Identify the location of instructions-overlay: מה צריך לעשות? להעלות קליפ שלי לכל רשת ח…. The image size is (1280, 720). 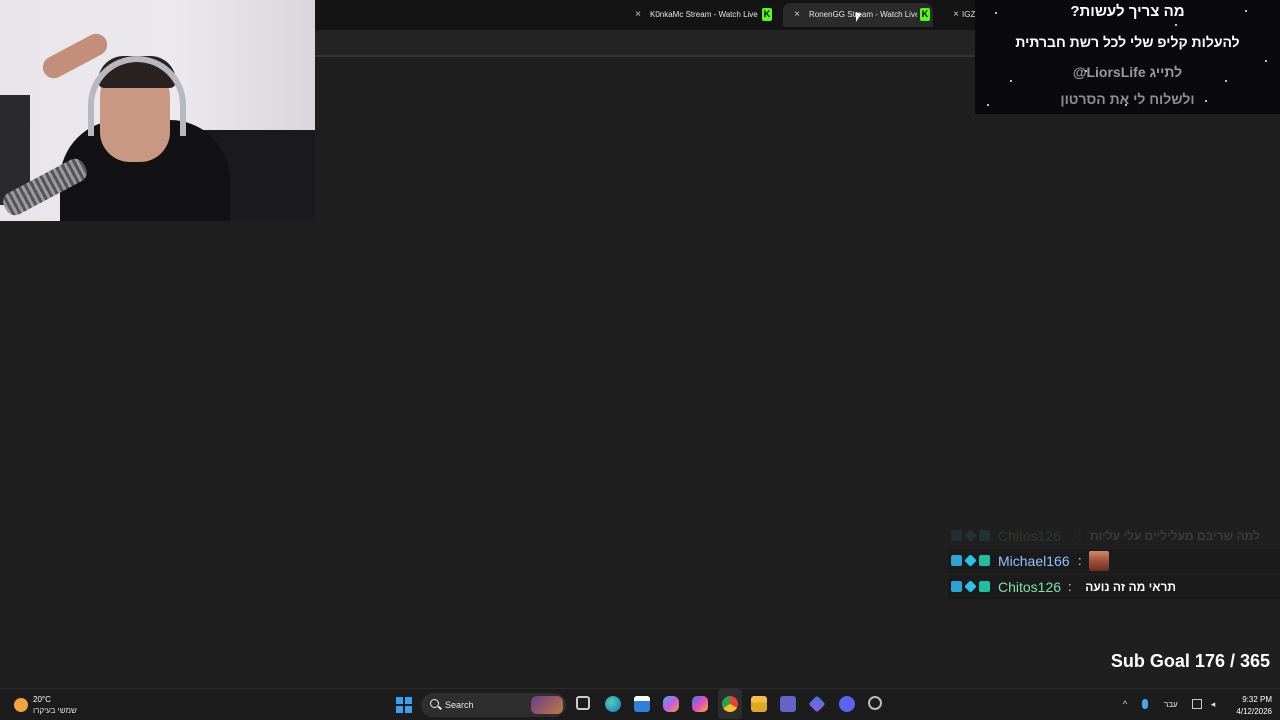
(1127, 57).